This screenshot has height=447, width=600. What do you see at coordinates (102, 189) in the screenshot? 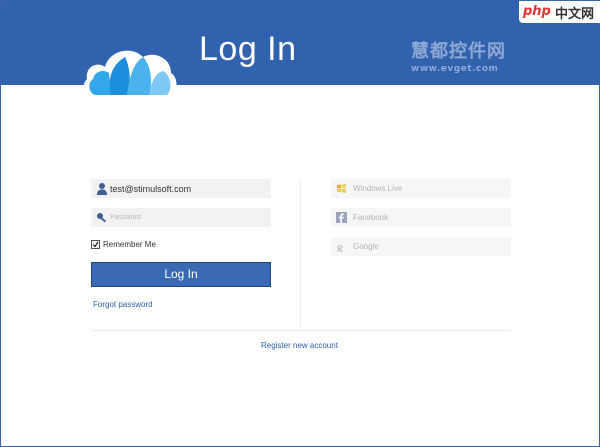
I see `user-icon` at bounding box center [102, 189].